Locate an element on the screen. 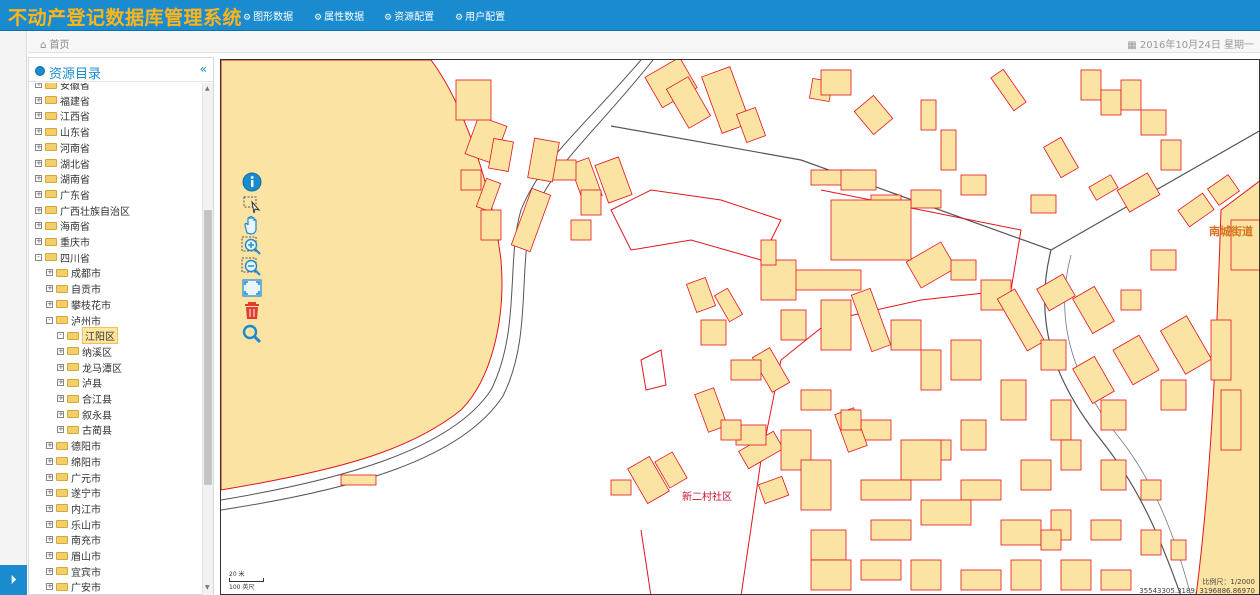 The width and height of the screenshot is (1260, 595). scroll-down-arrow-icon: ▼ is located at coordinates (207, 587).